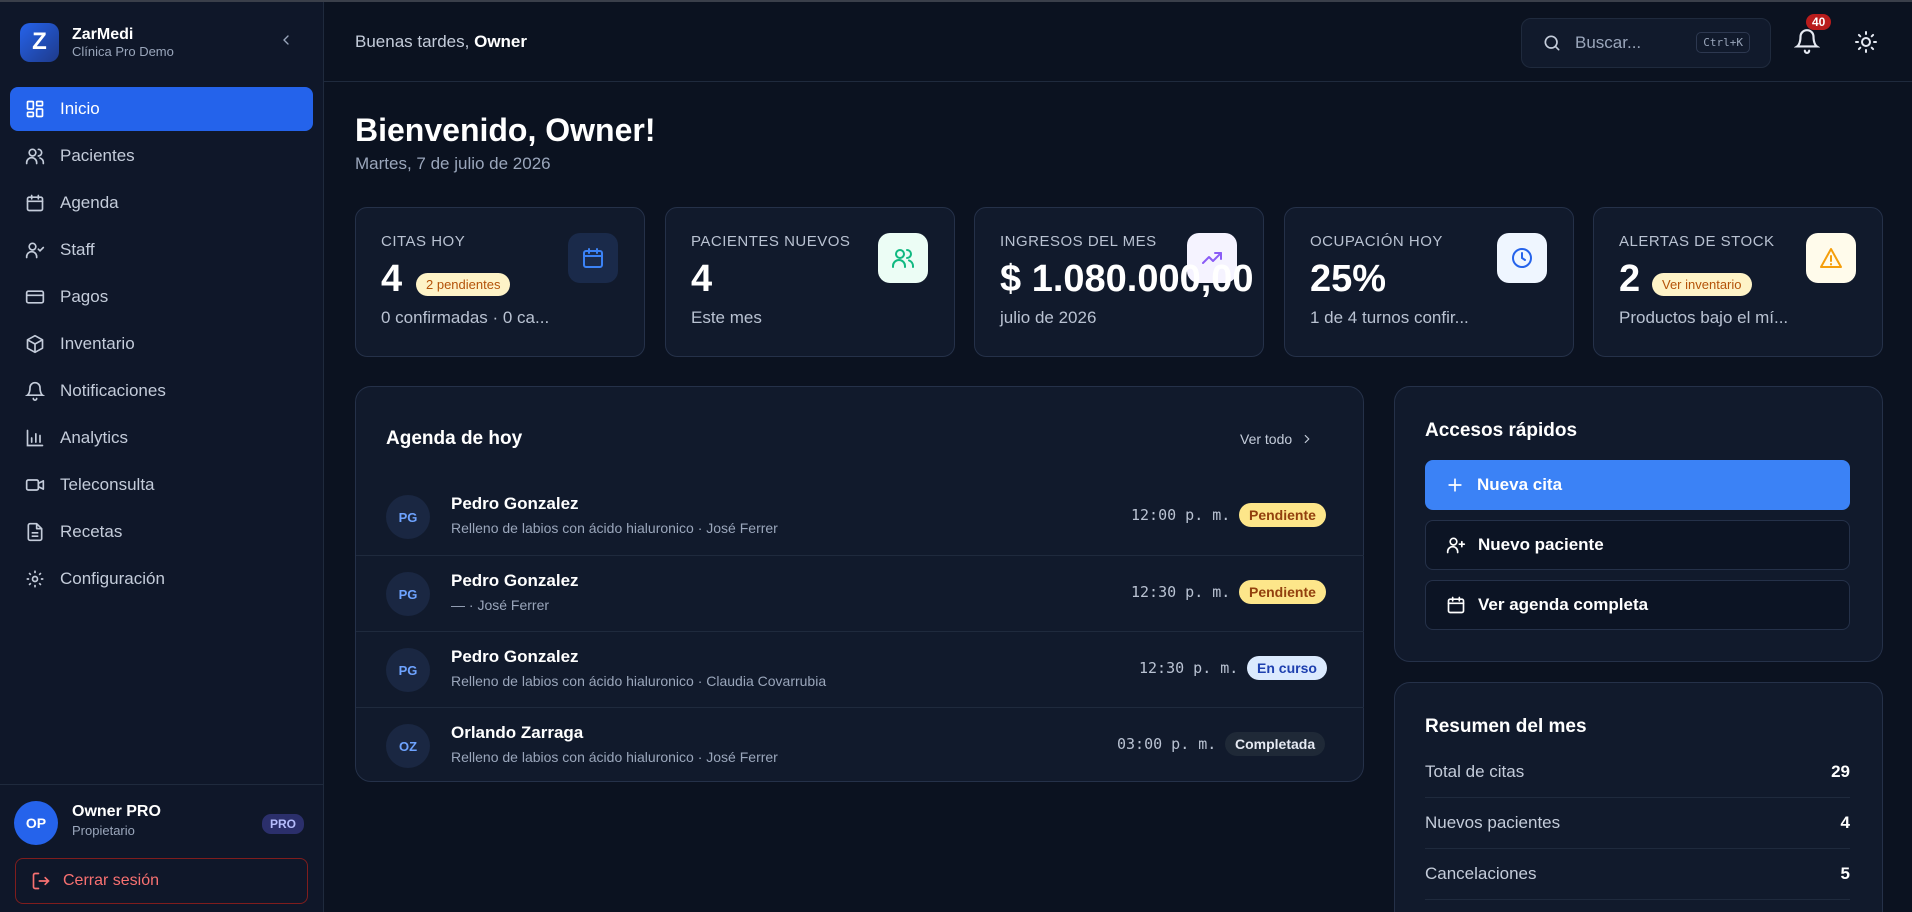 This screenshot has width=1912, height=912. What do you see at coordinates (35, 391) in the screenshot?
I see `bell-icon` at bounding box center [35, 391].